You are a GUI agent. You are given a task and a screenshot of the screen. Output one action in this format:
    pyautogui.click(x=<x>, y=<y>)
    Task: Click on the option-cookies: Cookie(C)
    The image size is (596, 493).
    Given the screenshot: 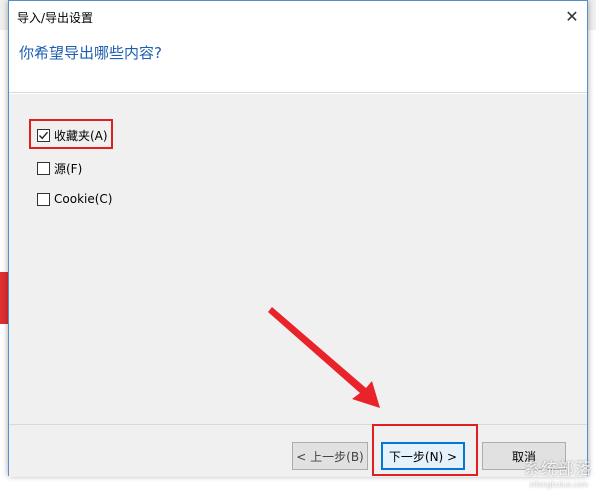 What is the action you would take?
    pyautogui.click(x=74, y=199)
    